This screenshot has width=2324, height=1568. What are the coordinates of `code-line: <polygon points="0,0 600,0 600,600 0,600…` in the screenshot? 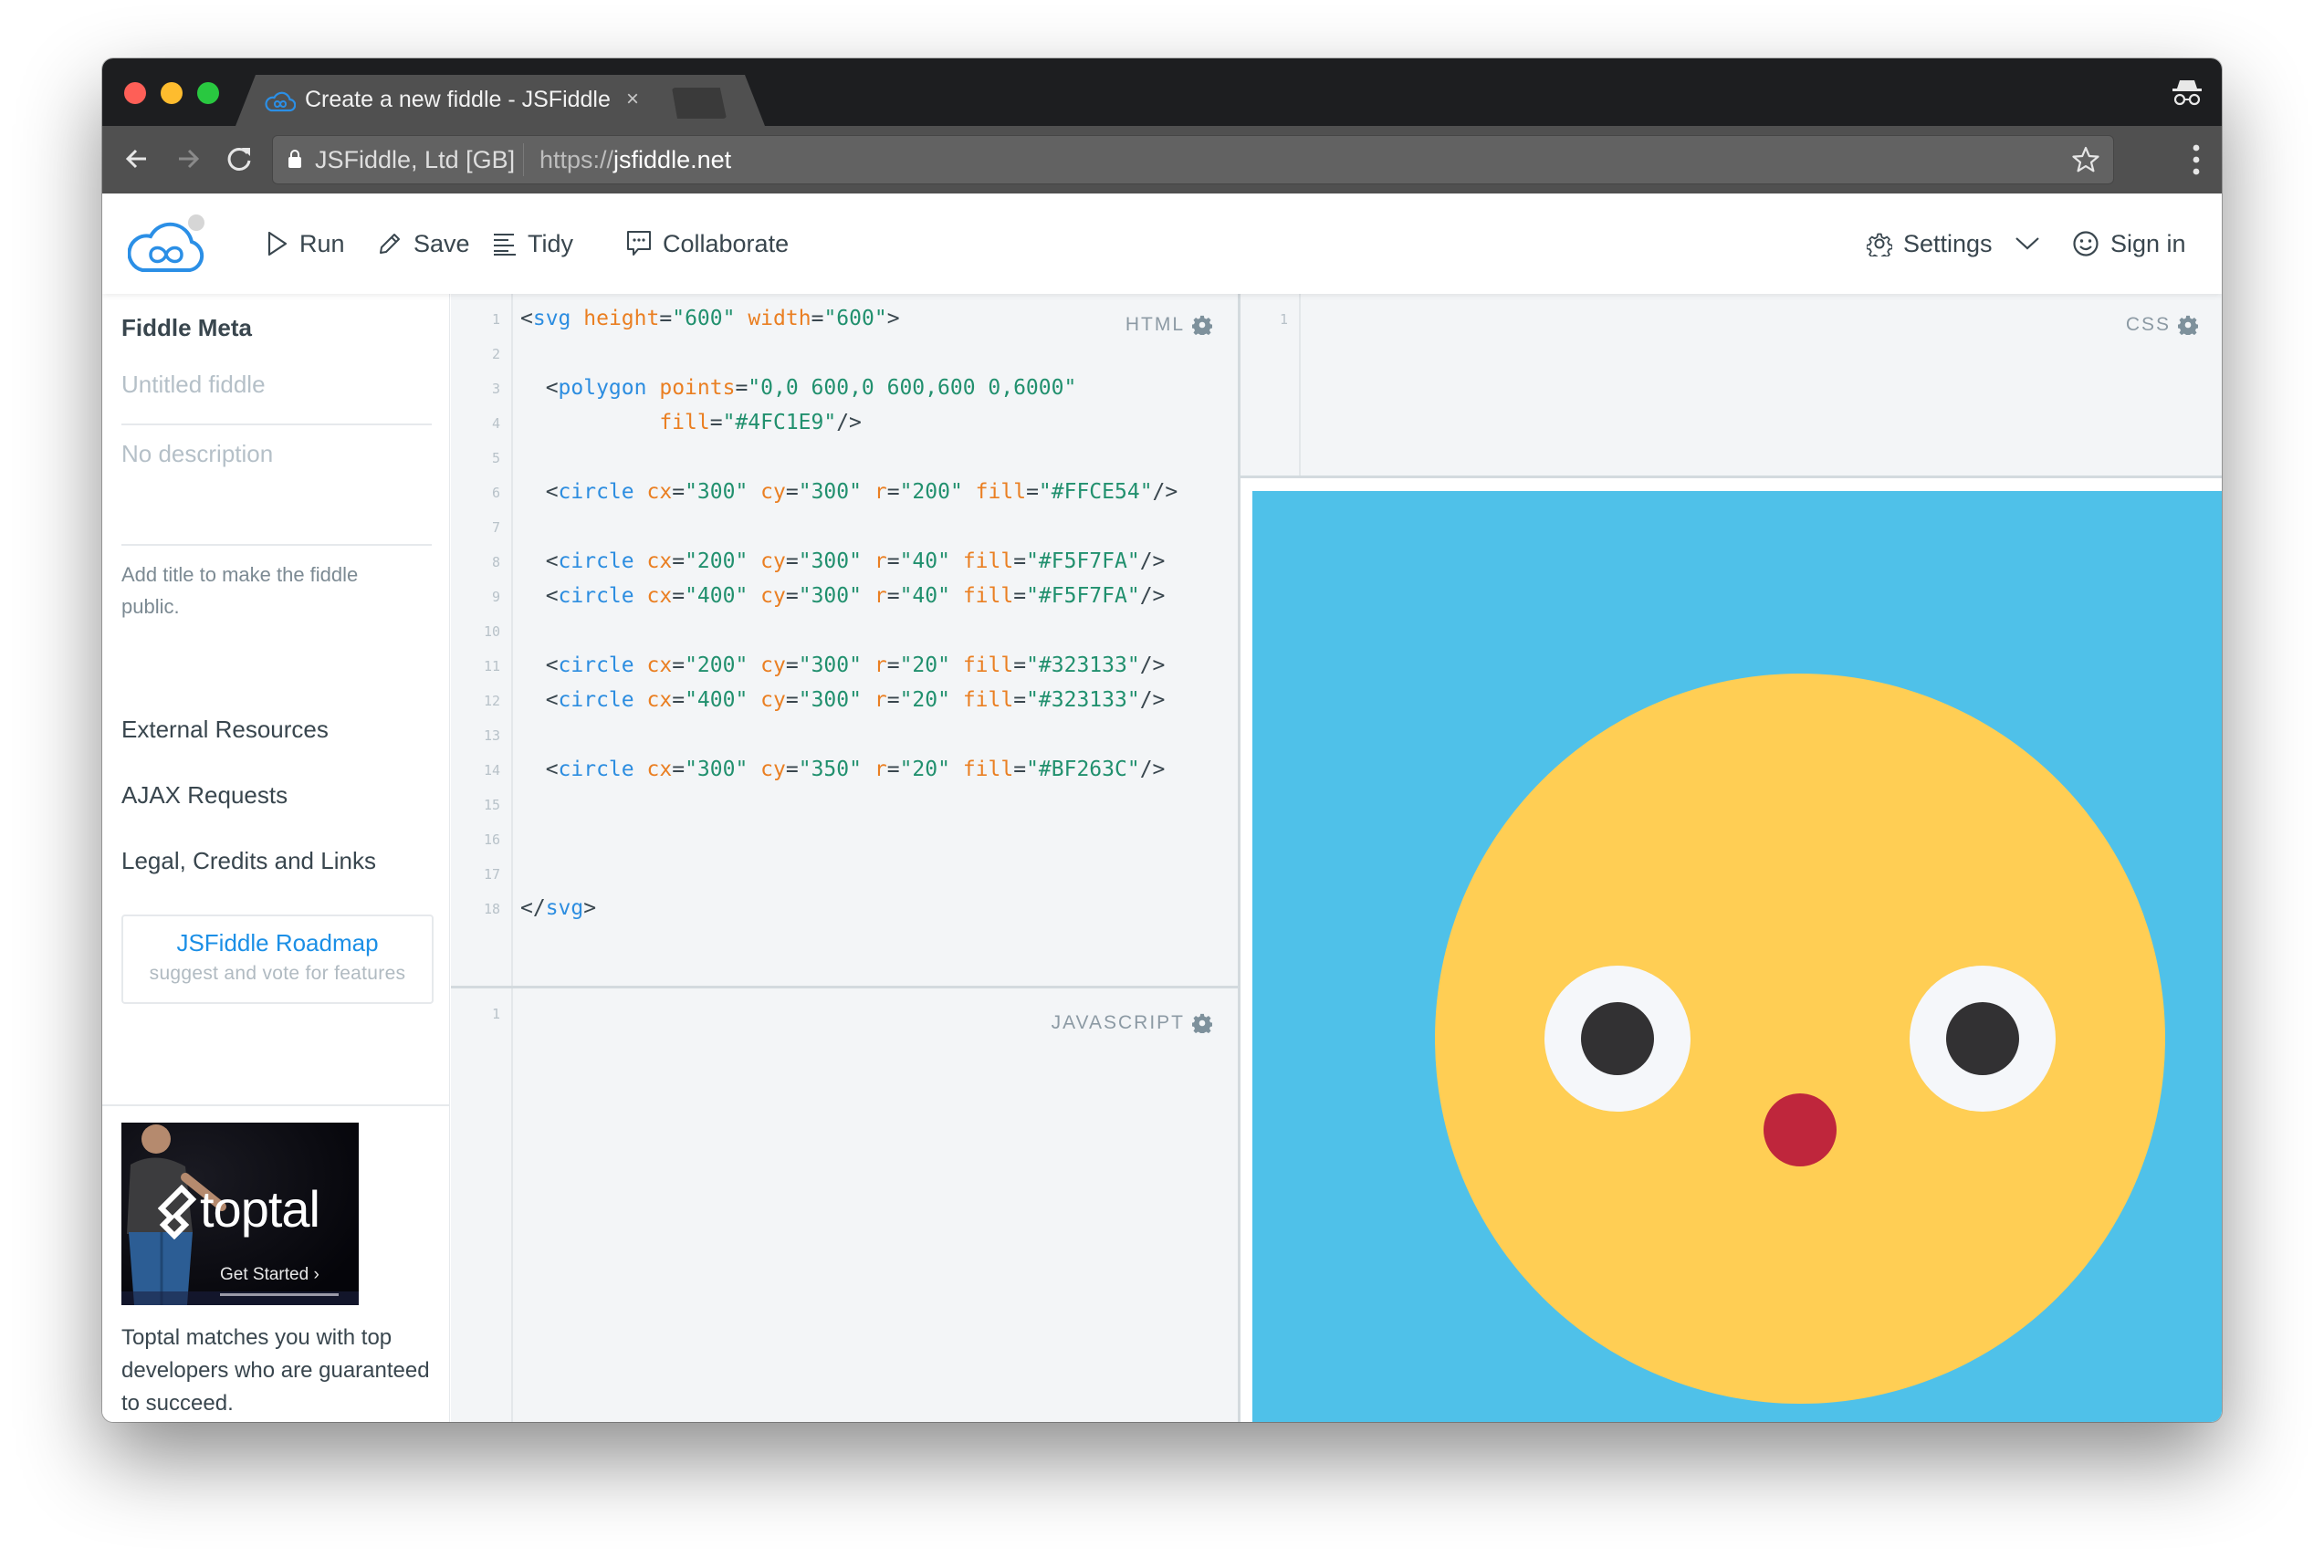 It's located at (849, 388).